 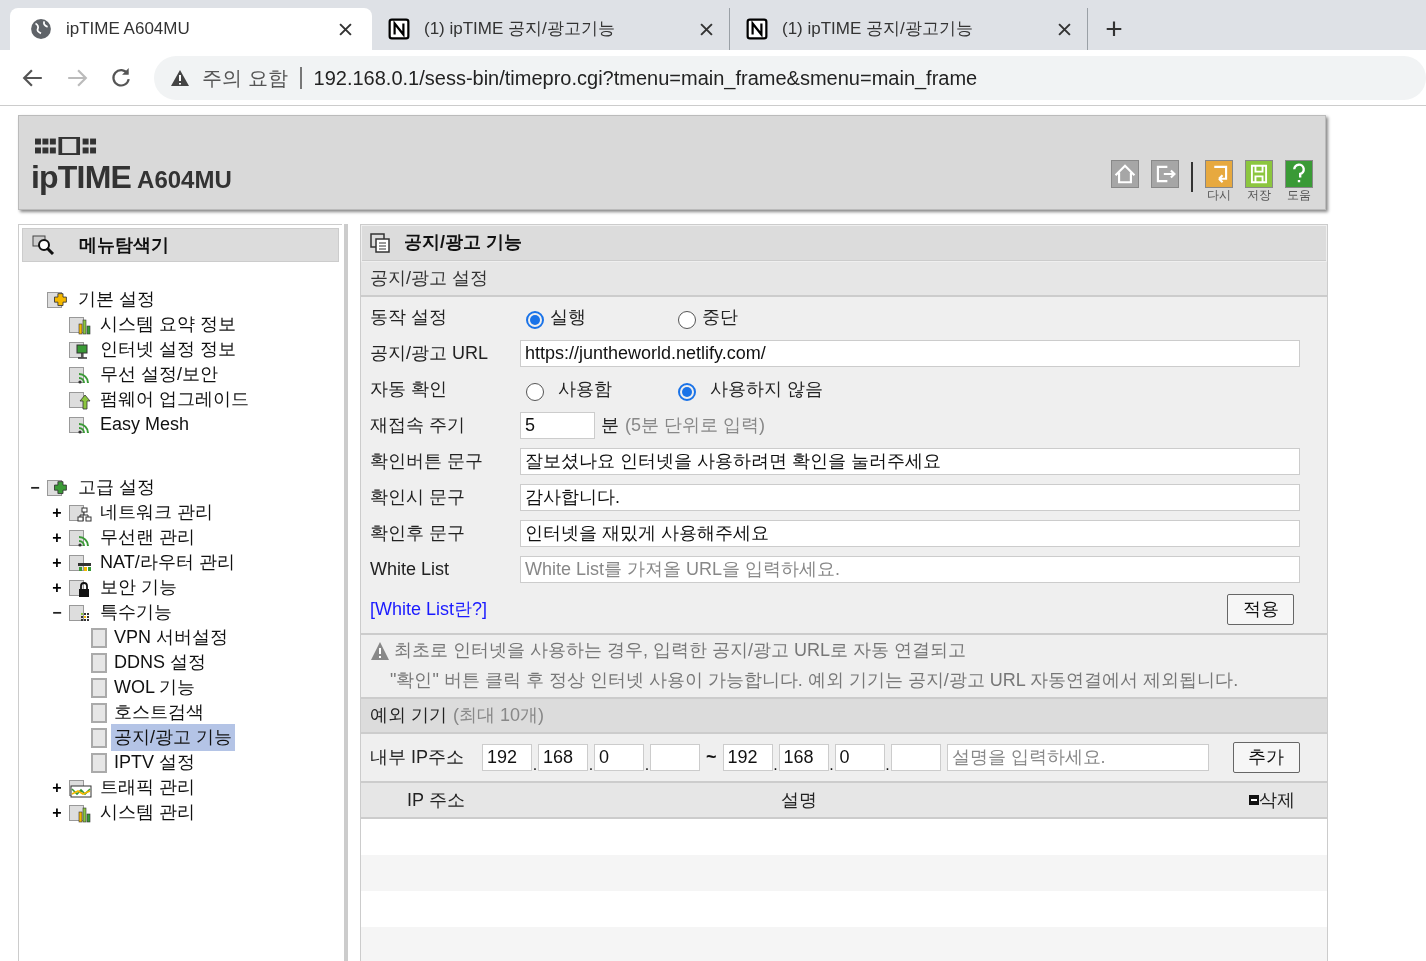 What do you see at coordinates (156, 512) in the screenshot?
I see `tree-item: 네트워크 관리` at bounding box center [156, 512].